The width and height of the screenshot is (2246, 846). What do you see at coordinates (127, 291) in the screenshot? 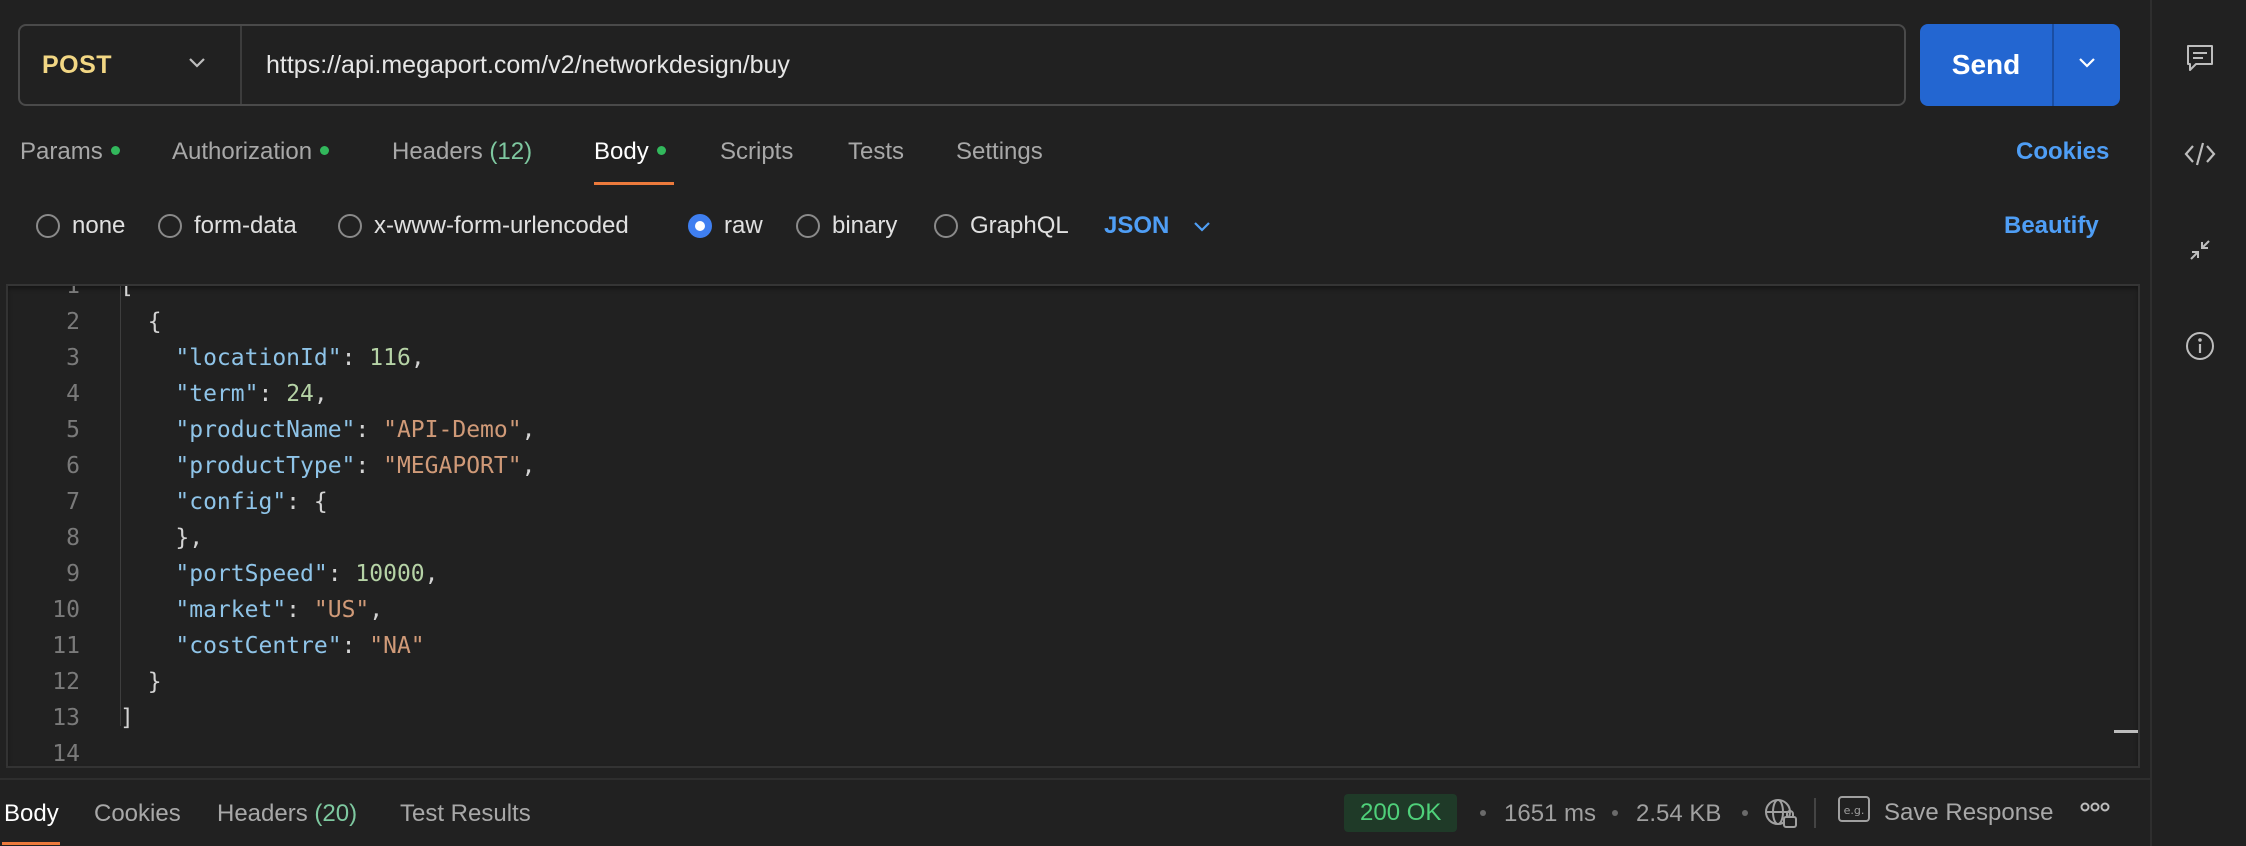
I see `code-text: [` at bounding box center [127, 291].